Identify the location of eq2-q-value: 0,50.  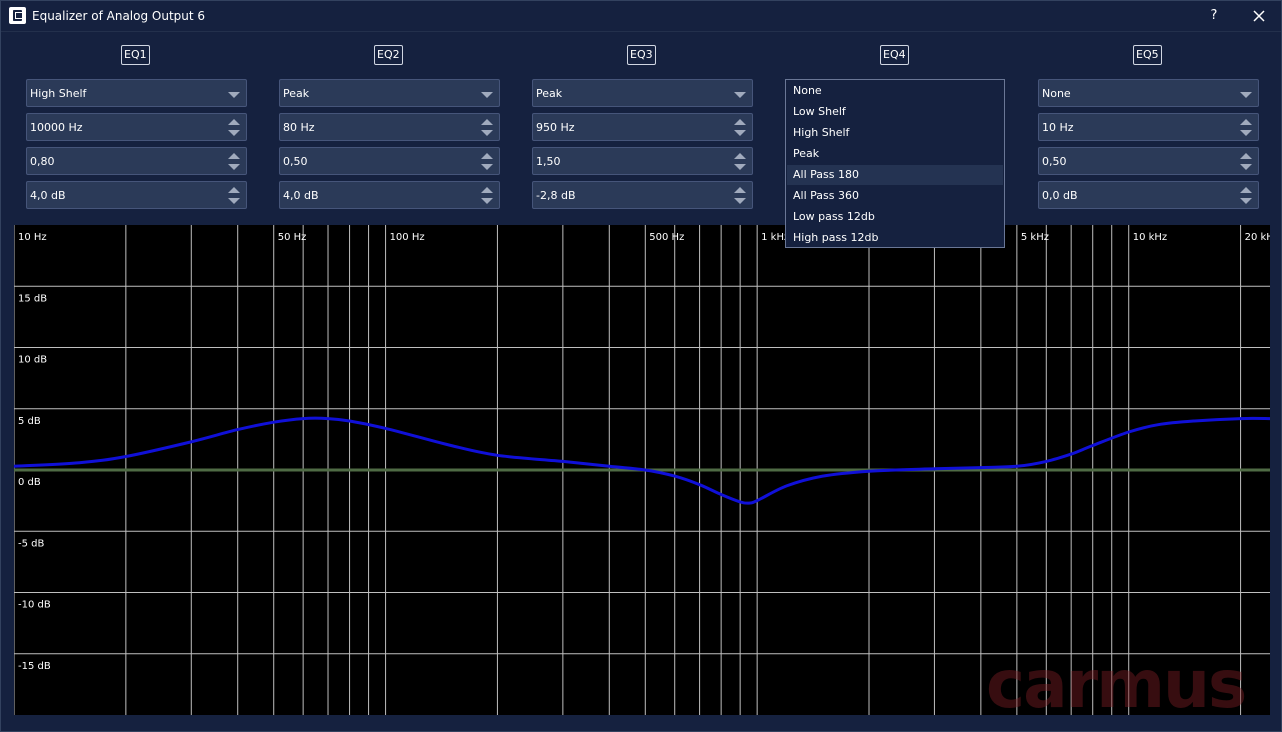
(295, 161).